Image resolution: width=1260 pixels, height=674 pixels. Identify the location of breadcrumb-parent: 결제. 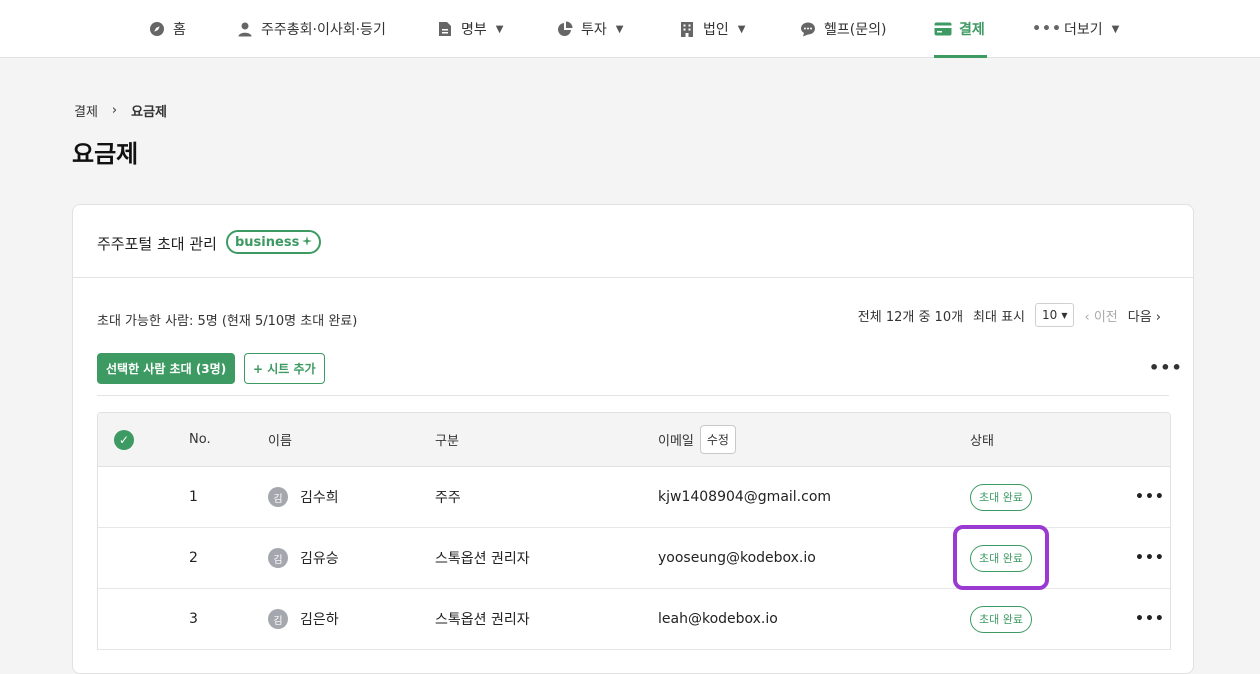
(86, 110).